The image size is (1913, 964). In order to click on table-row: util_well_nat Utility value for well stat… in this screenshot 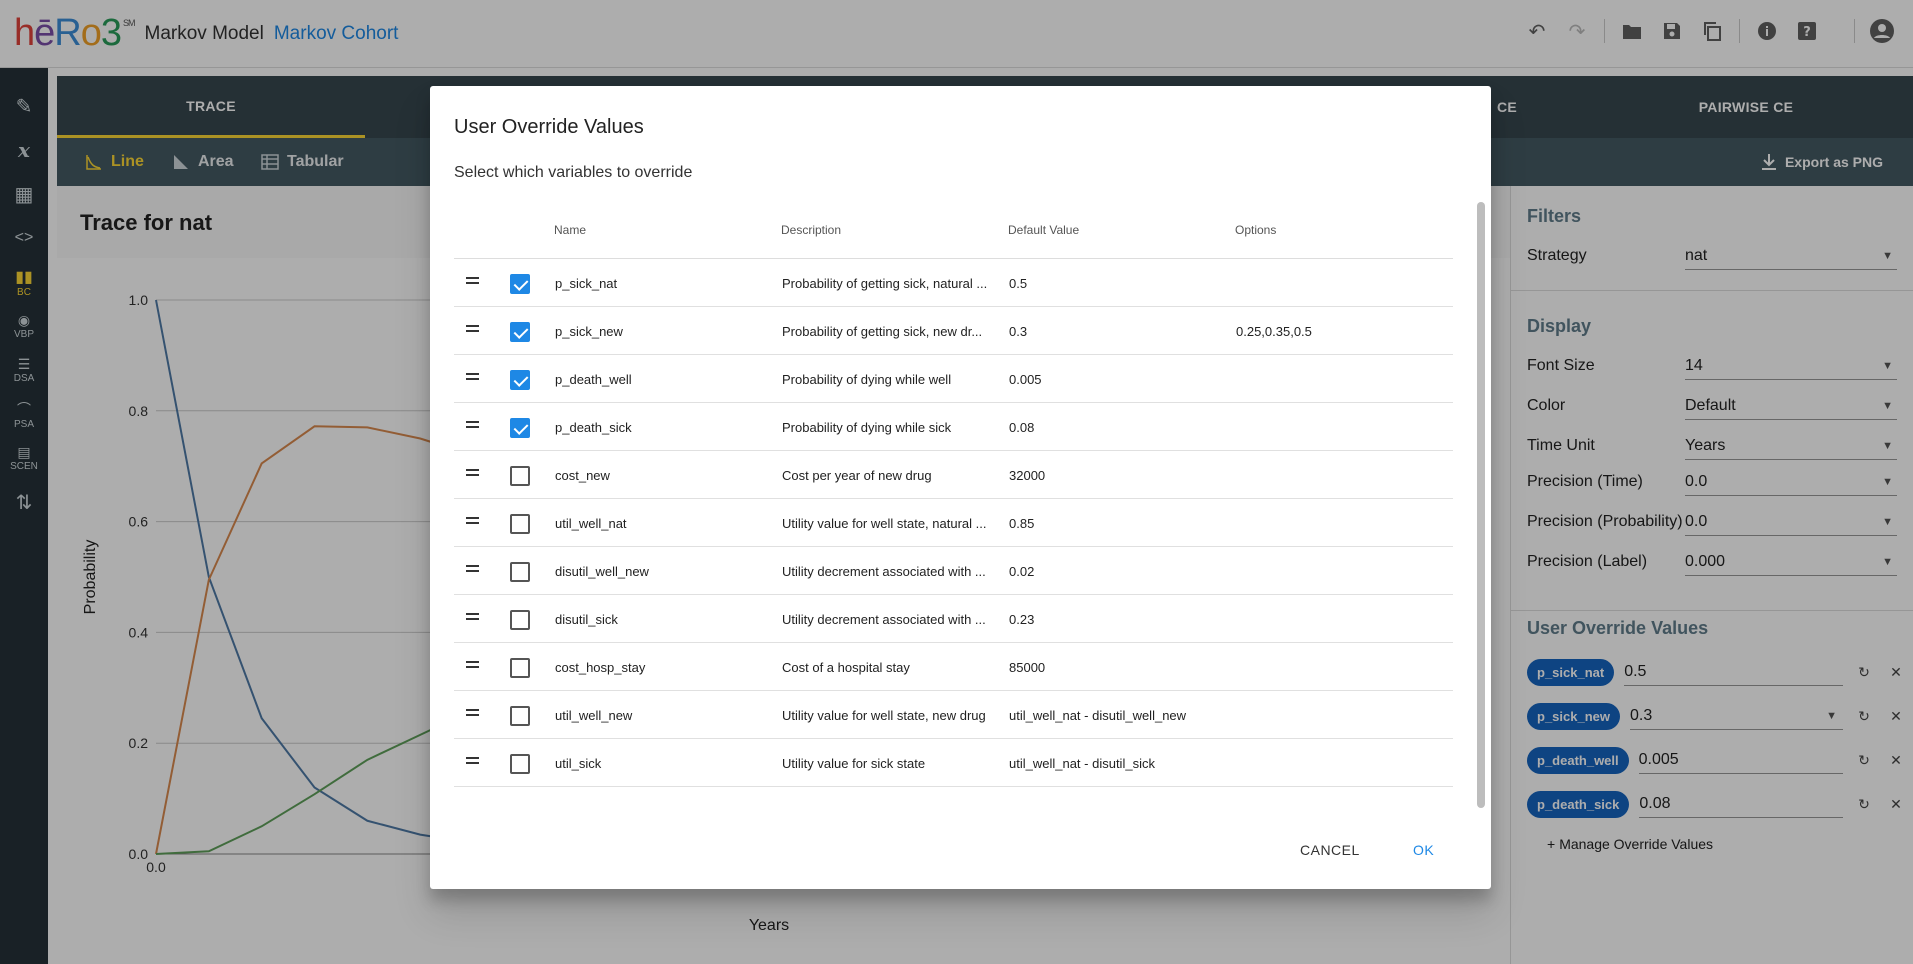, I will do `click(953, 523)`.